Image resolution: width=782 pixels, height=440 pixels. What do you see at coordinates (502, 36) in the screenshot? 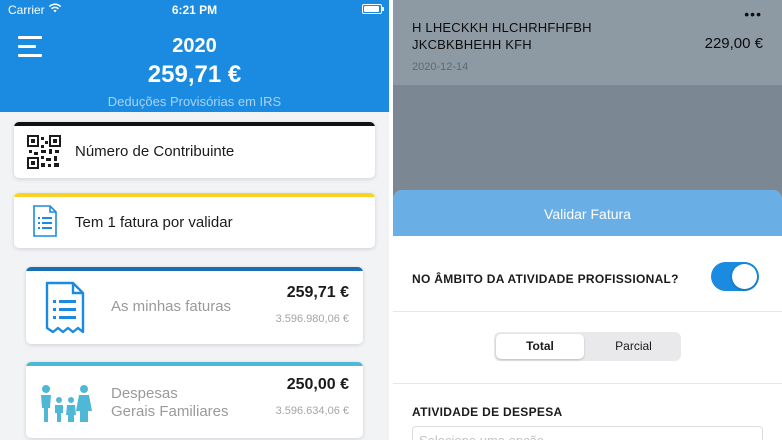
I see `invoice-title: H LHECKKH HLCHRHFHFBH JKCBKBHEHH KFH` at bounding box center [502, 36].